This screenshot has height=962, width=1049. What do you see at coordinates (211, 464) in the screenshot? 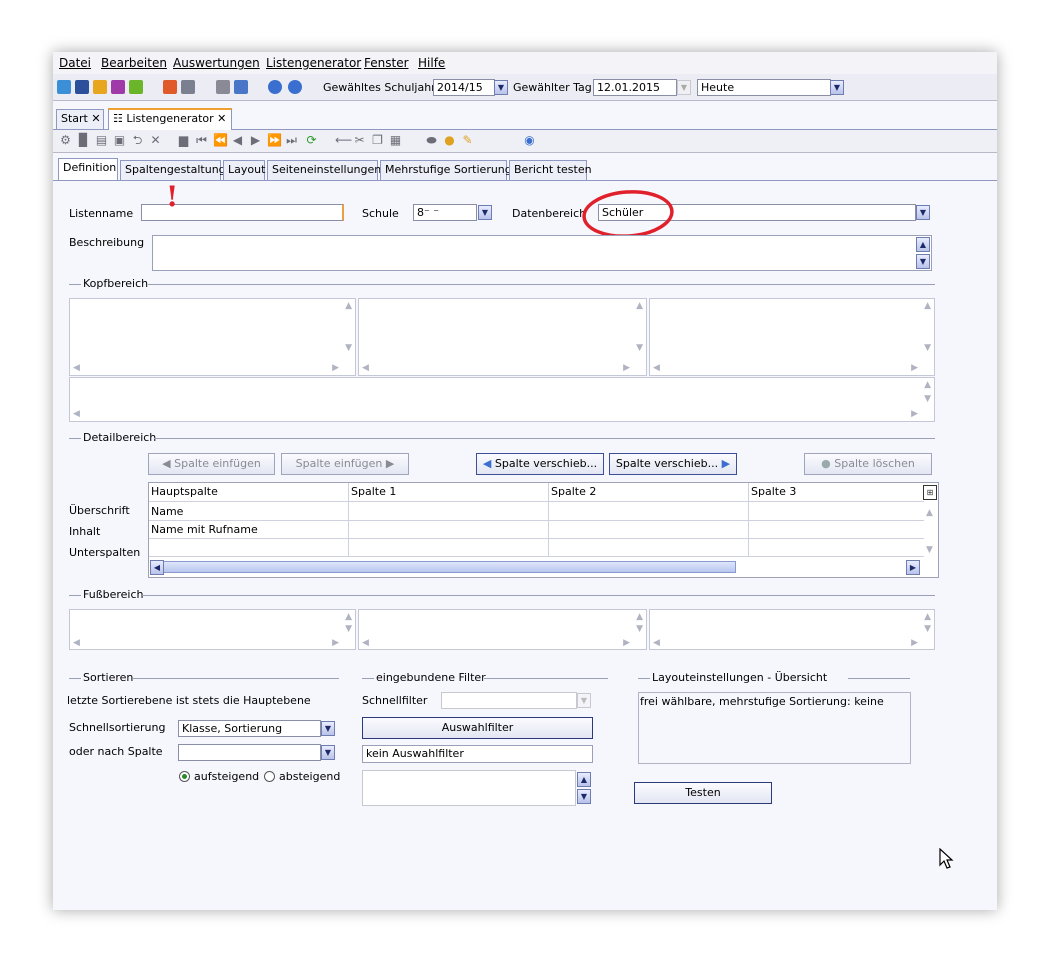
I see `spalte-einfuegen-left-button: ◀ Spalte einfügen` at bounding box center [211, 464].